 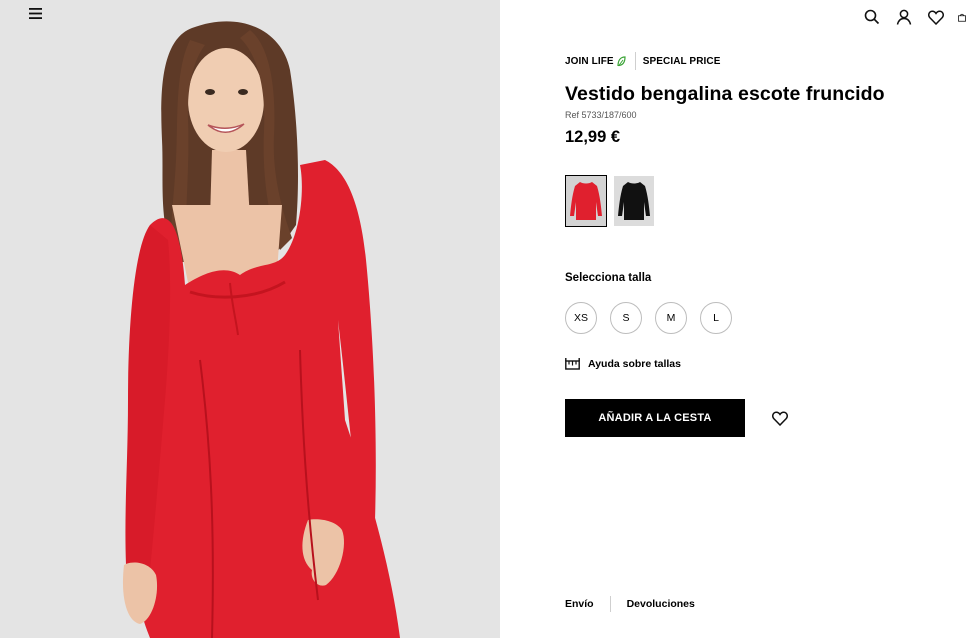 I want to click on join-life-badge: JOIN LIFE, so click(x=600, y=61).